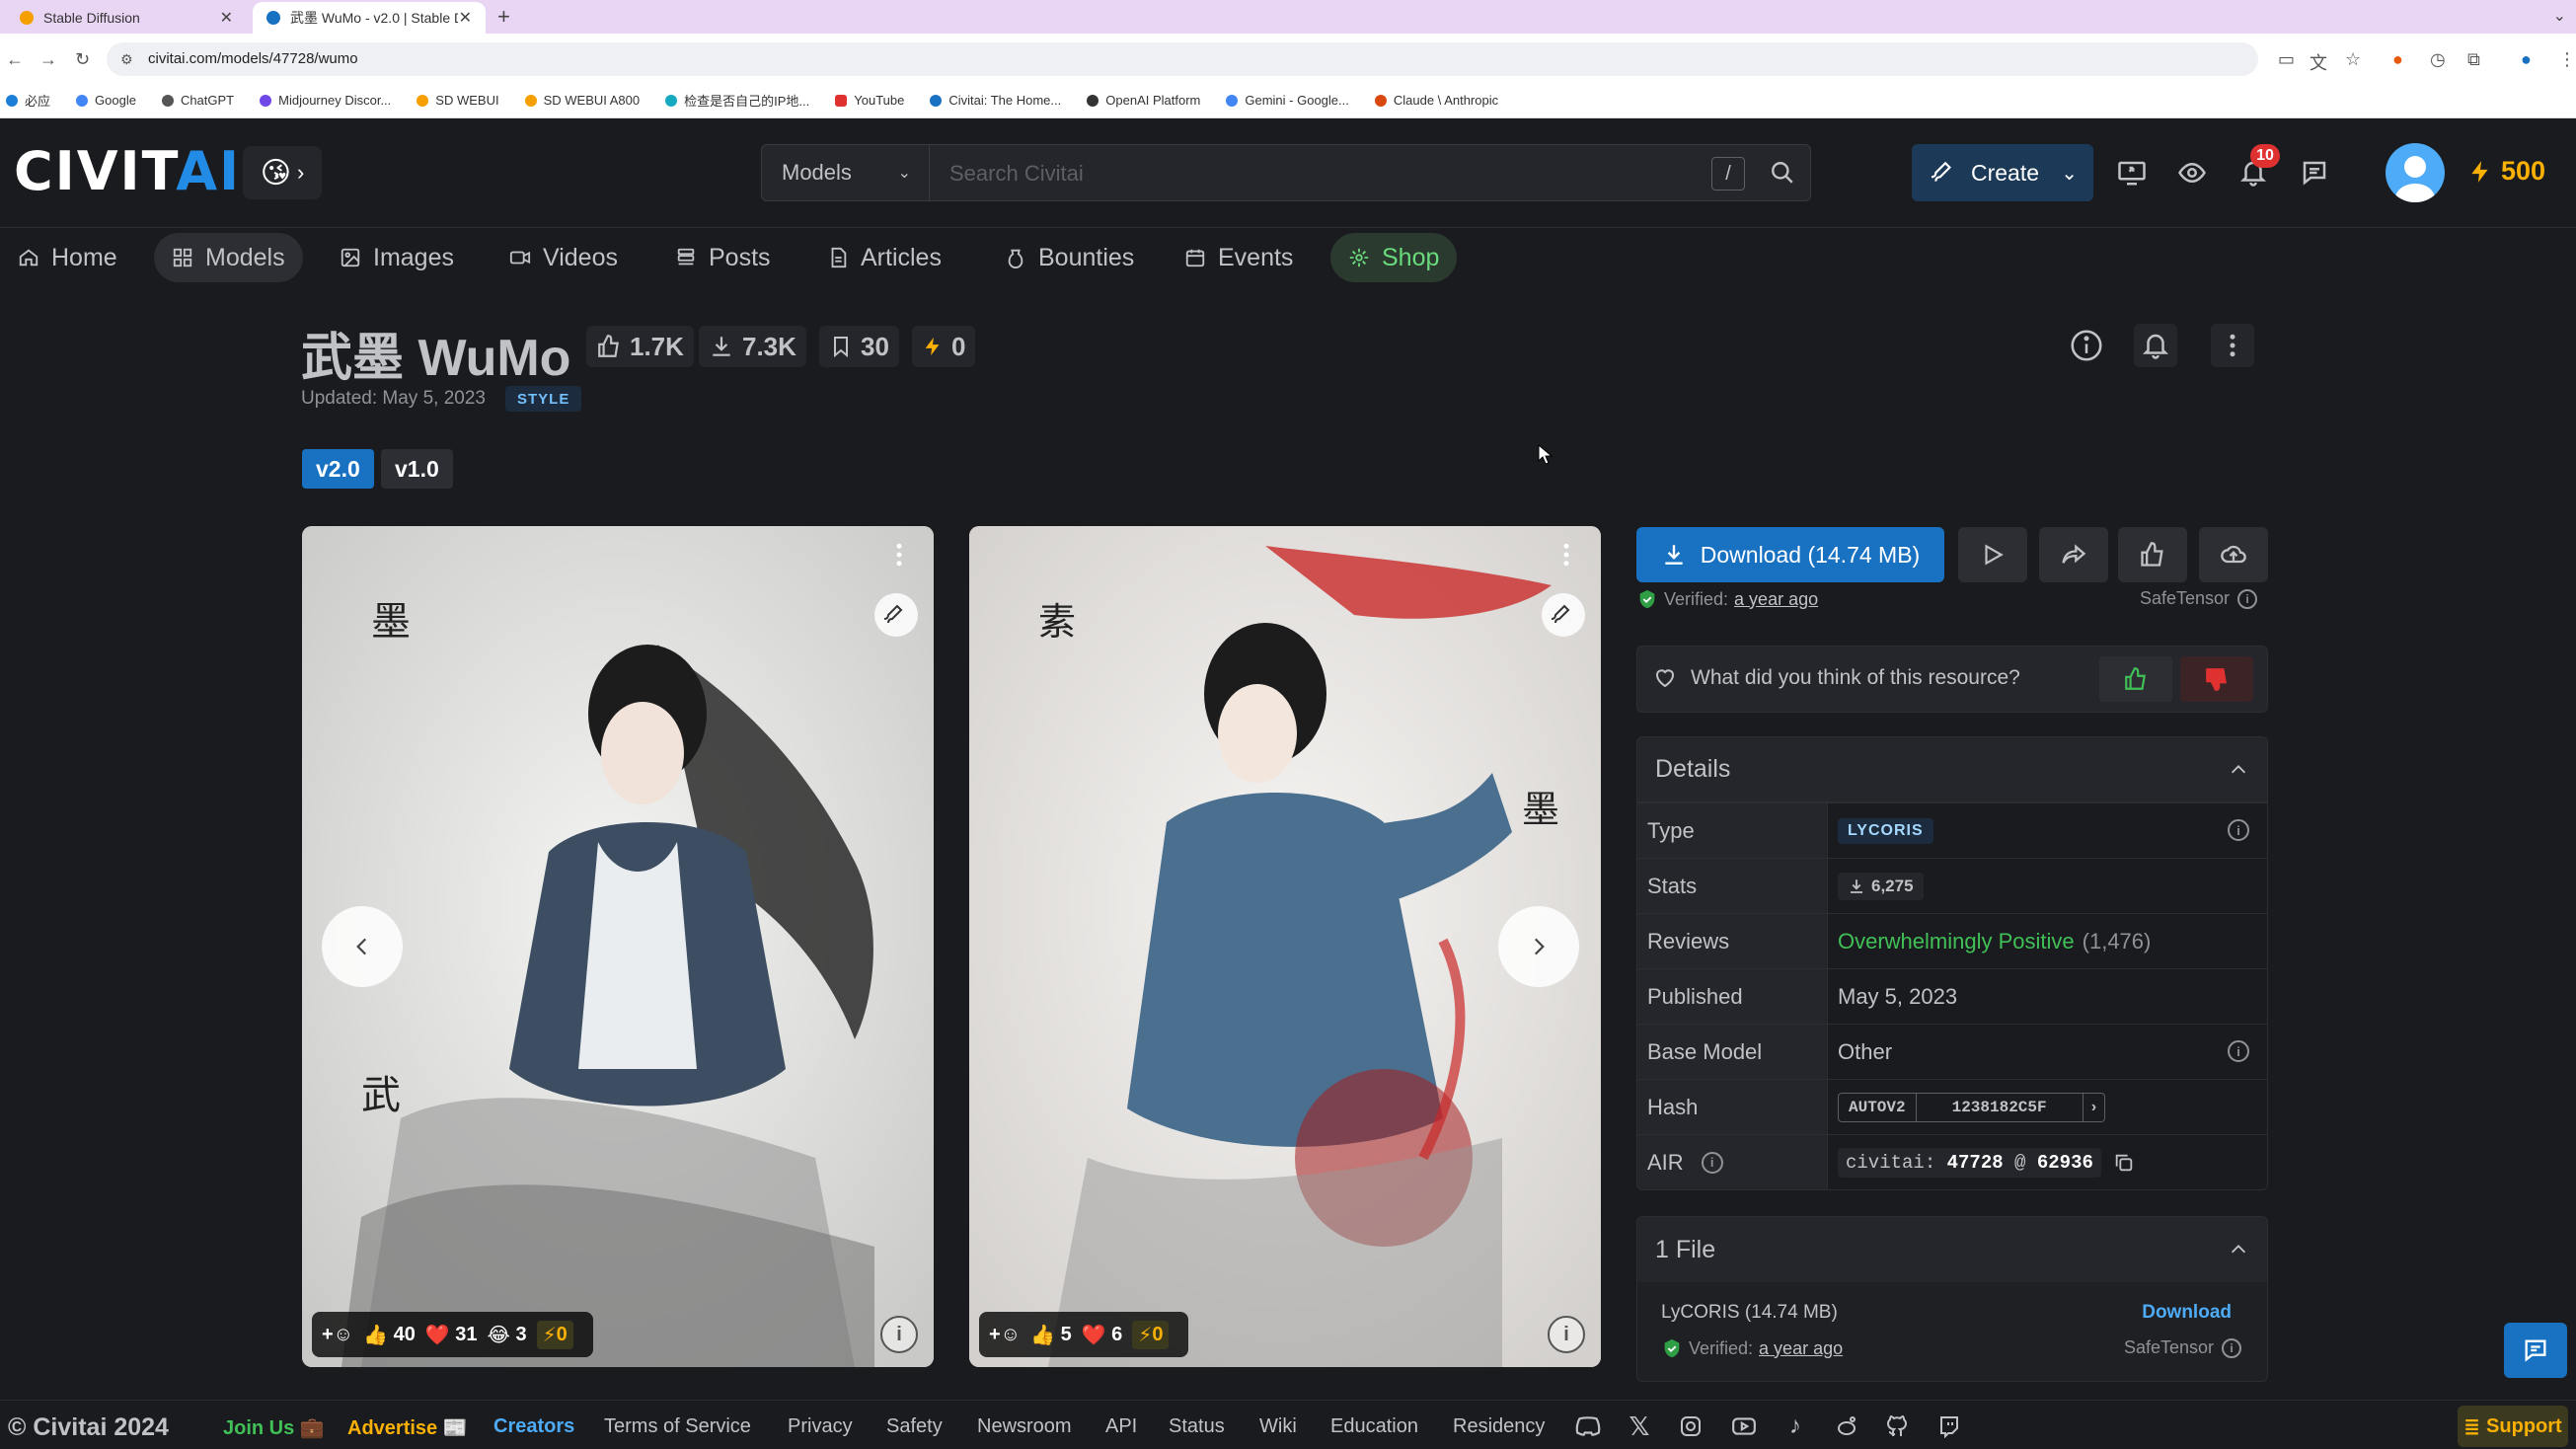 Image resolution: width=2576 pixels, height=1449 pixels. Describe the element at coordinates (1538, 946) in the screenshot. I see `gallery-next-button` at that location.